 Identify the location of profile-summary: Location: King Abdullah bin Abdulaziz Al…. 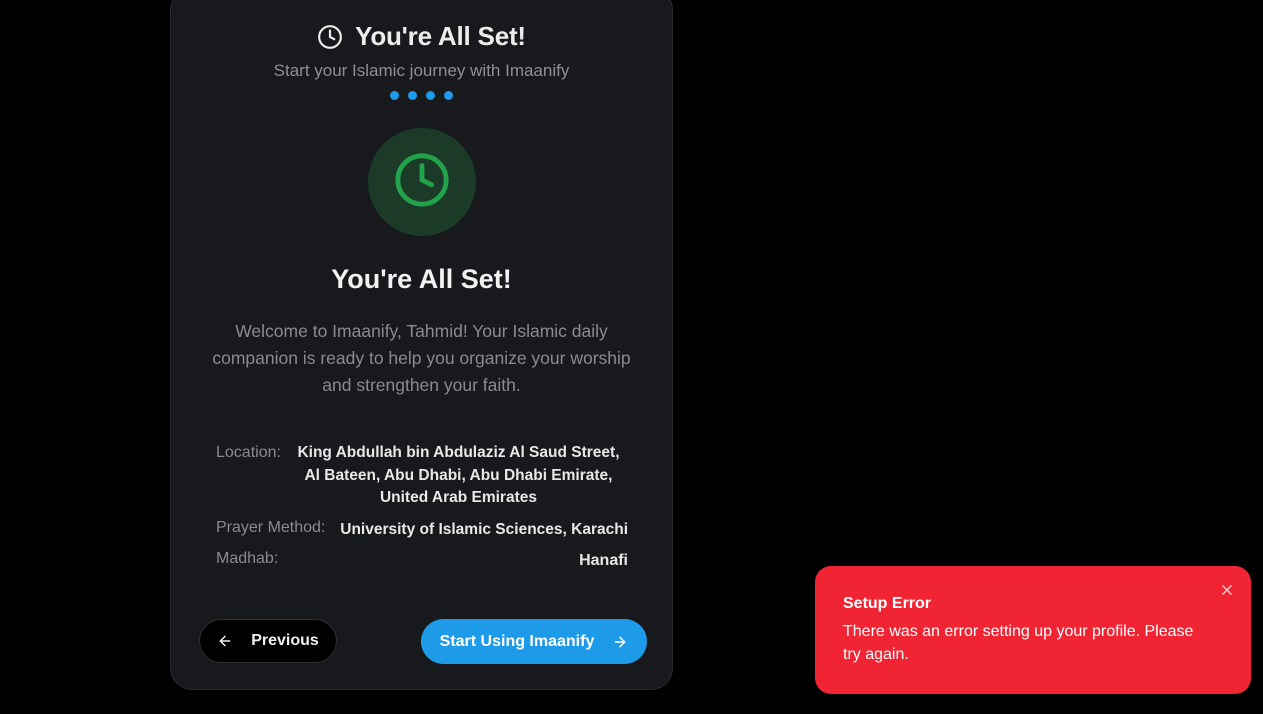
(422, 507).